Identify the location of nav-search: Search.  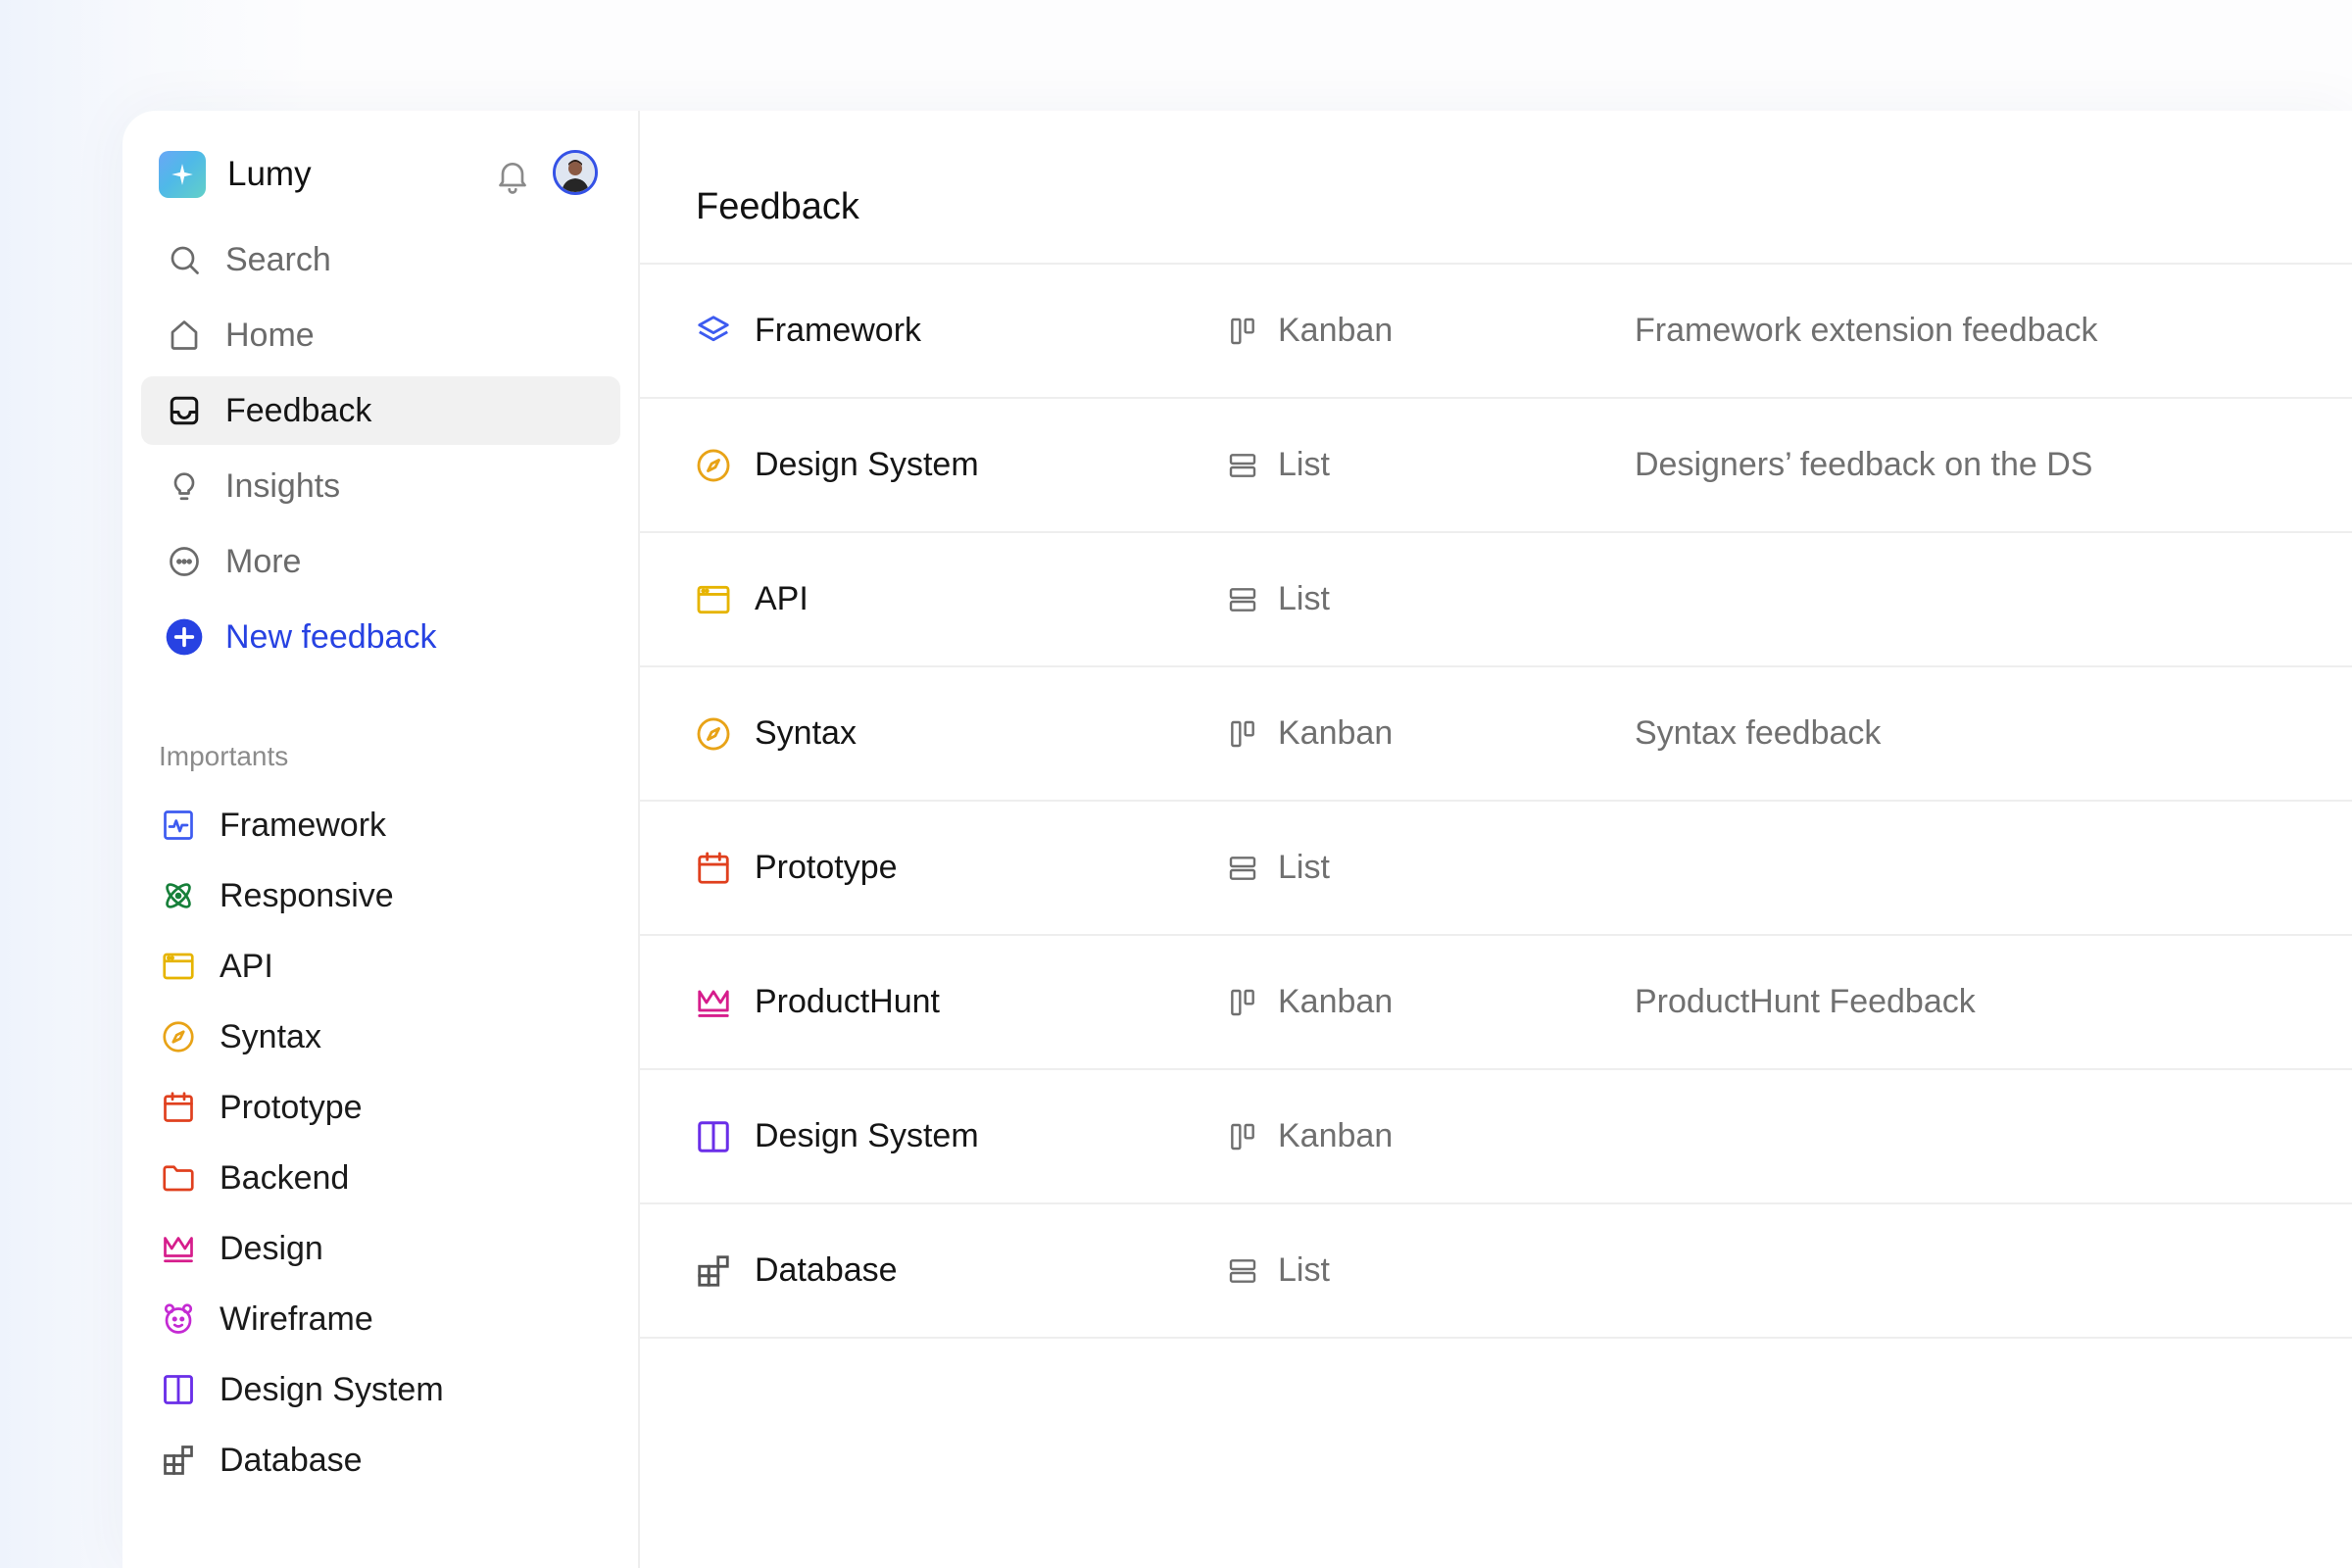
(380, 259).